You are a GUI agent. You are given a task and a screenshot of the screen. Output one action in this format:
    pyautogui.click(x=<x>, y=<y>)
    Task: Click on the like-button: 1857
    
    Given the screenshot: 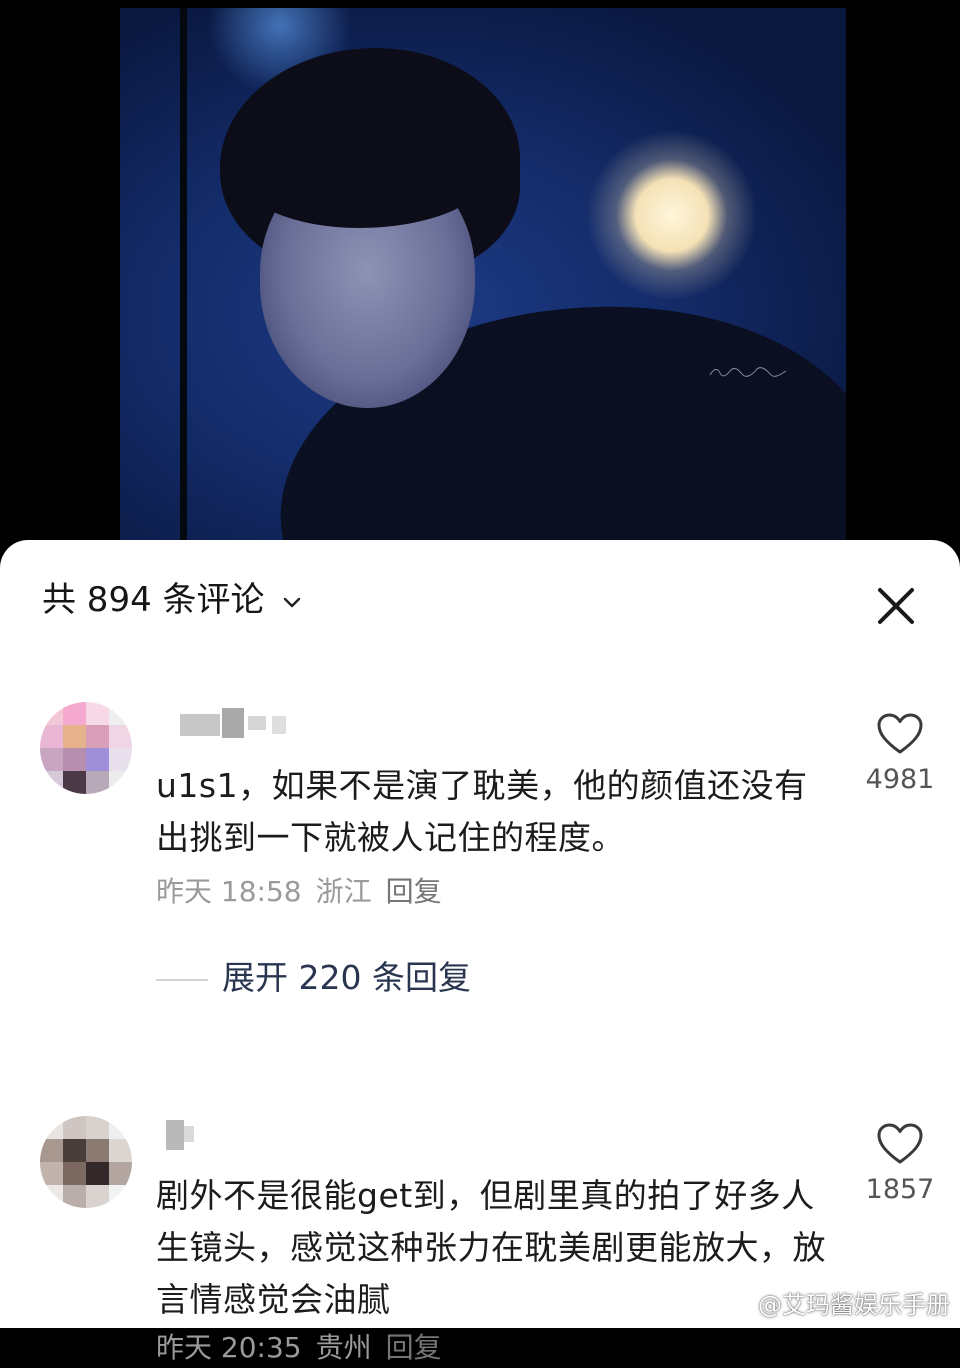 What is the action you would take?
    pyautogui.click(x=900, y=1163)
    